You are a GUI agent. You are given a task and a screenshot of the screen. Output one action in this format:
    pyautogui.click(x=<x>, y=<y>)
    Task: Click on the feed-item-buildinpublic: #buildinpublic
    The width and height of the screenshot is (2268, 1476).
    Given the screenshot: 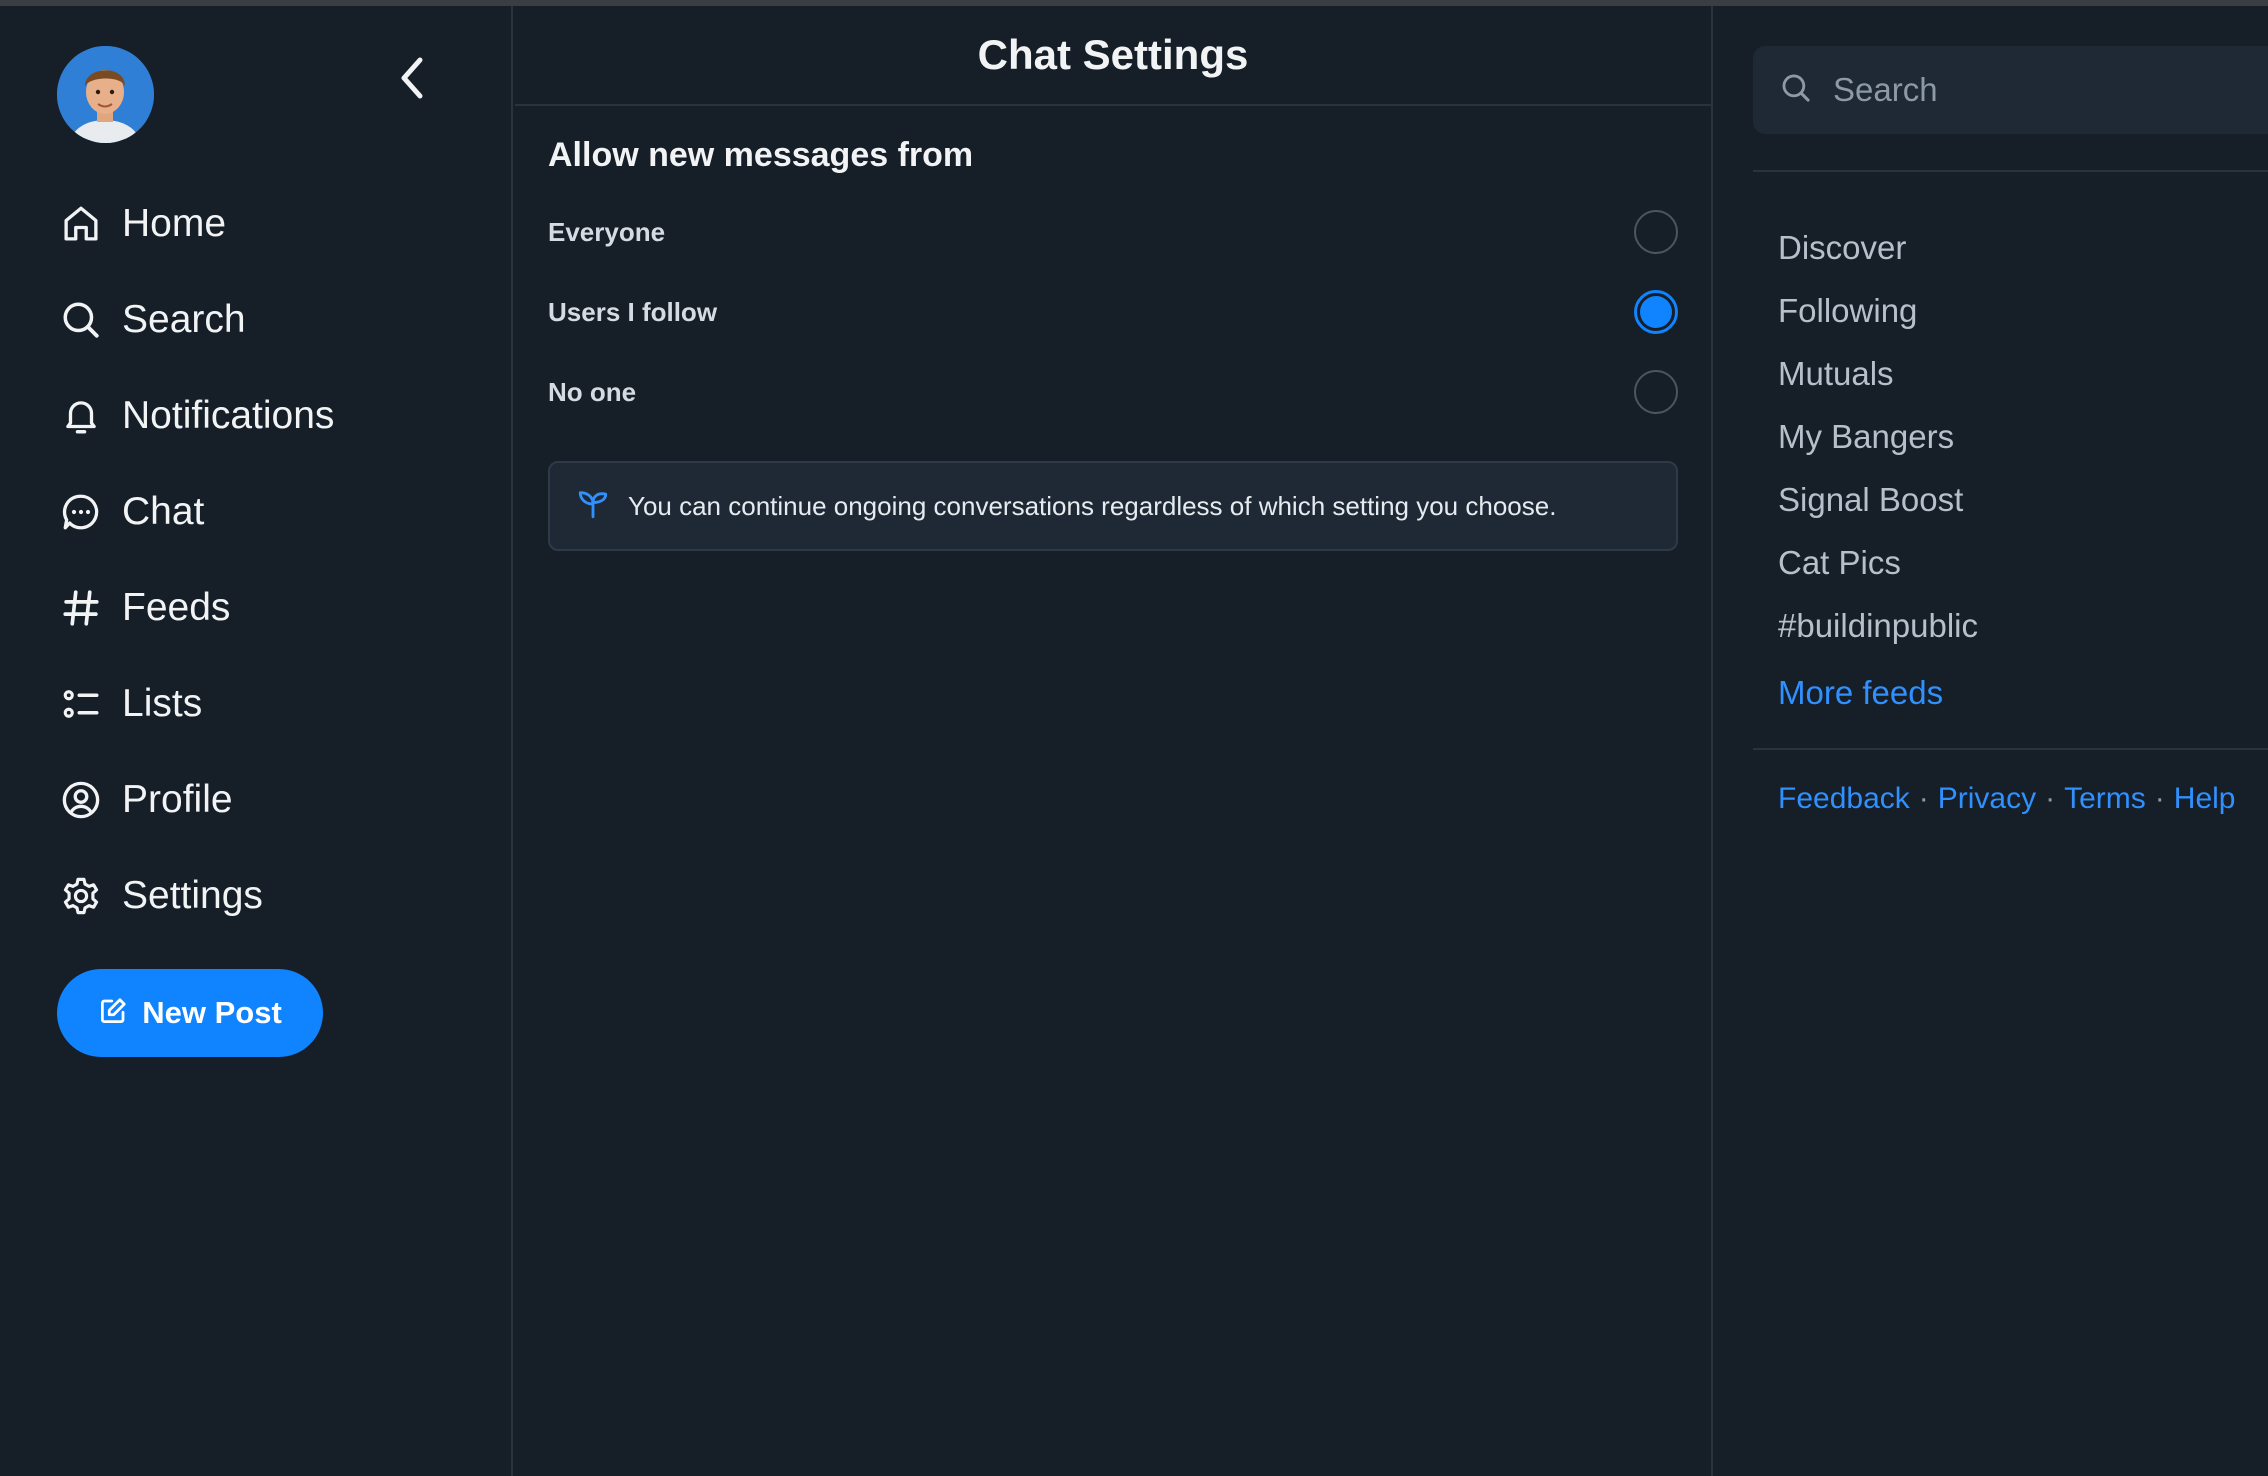 What is the action you would take?
    pyautogui.click(x=1878, y=625)
    